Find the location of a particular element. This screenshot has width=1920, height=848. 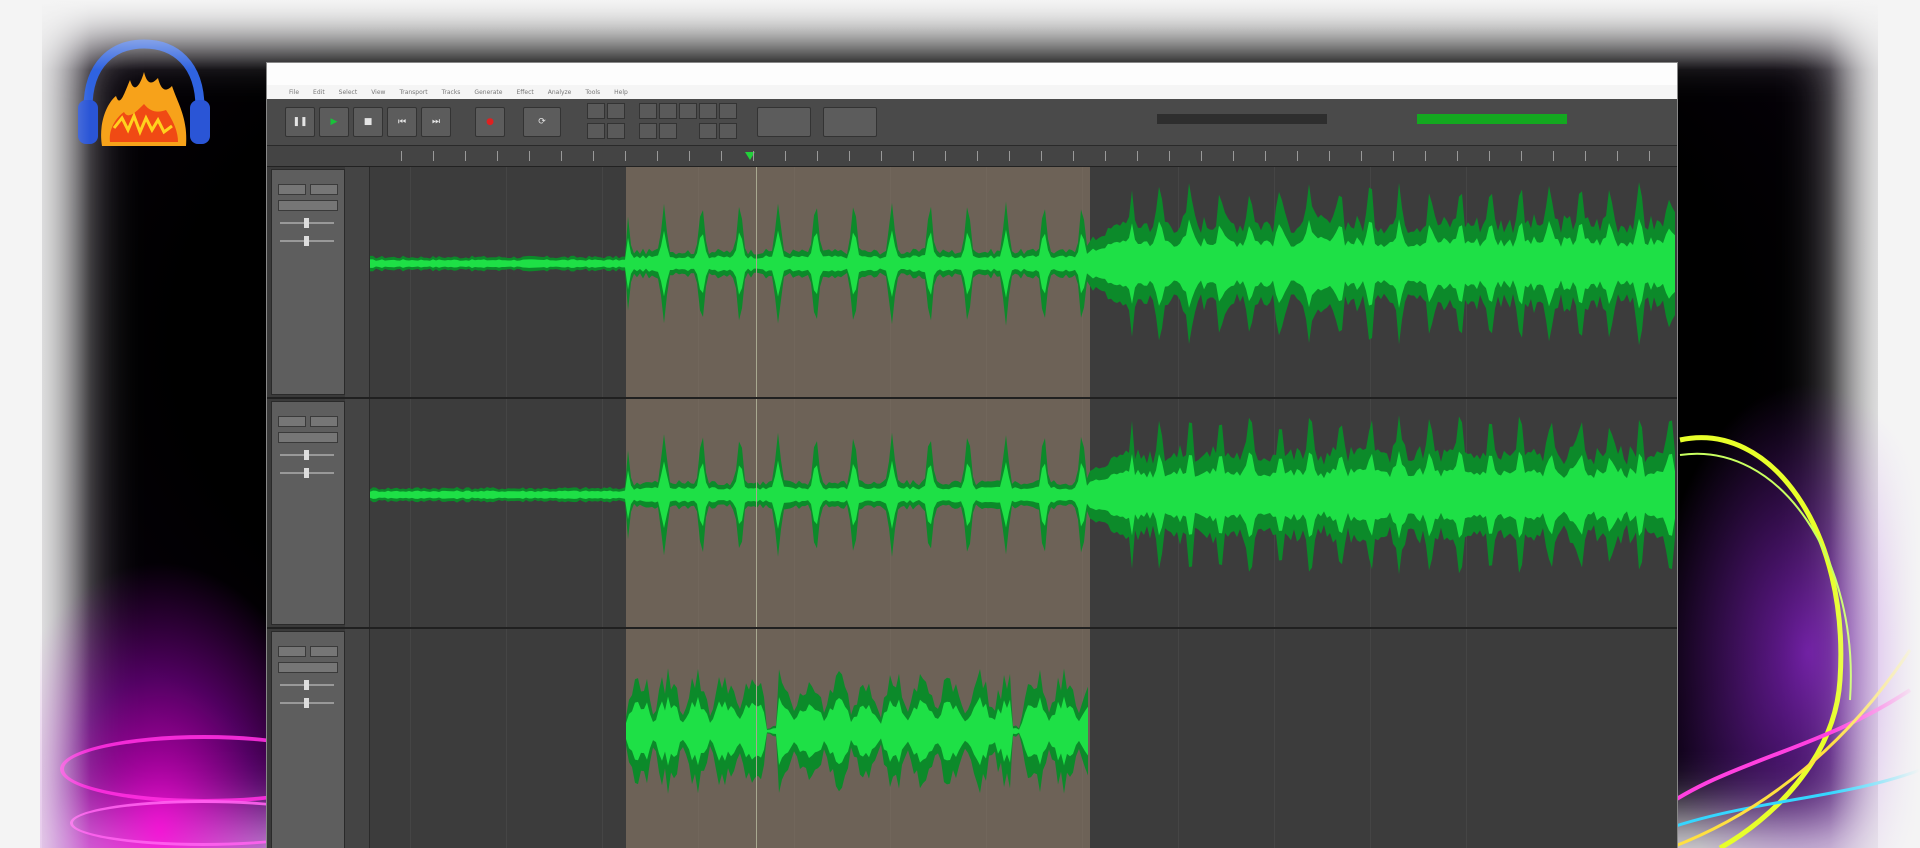

record-meter is located at coordinates (1492, 119).